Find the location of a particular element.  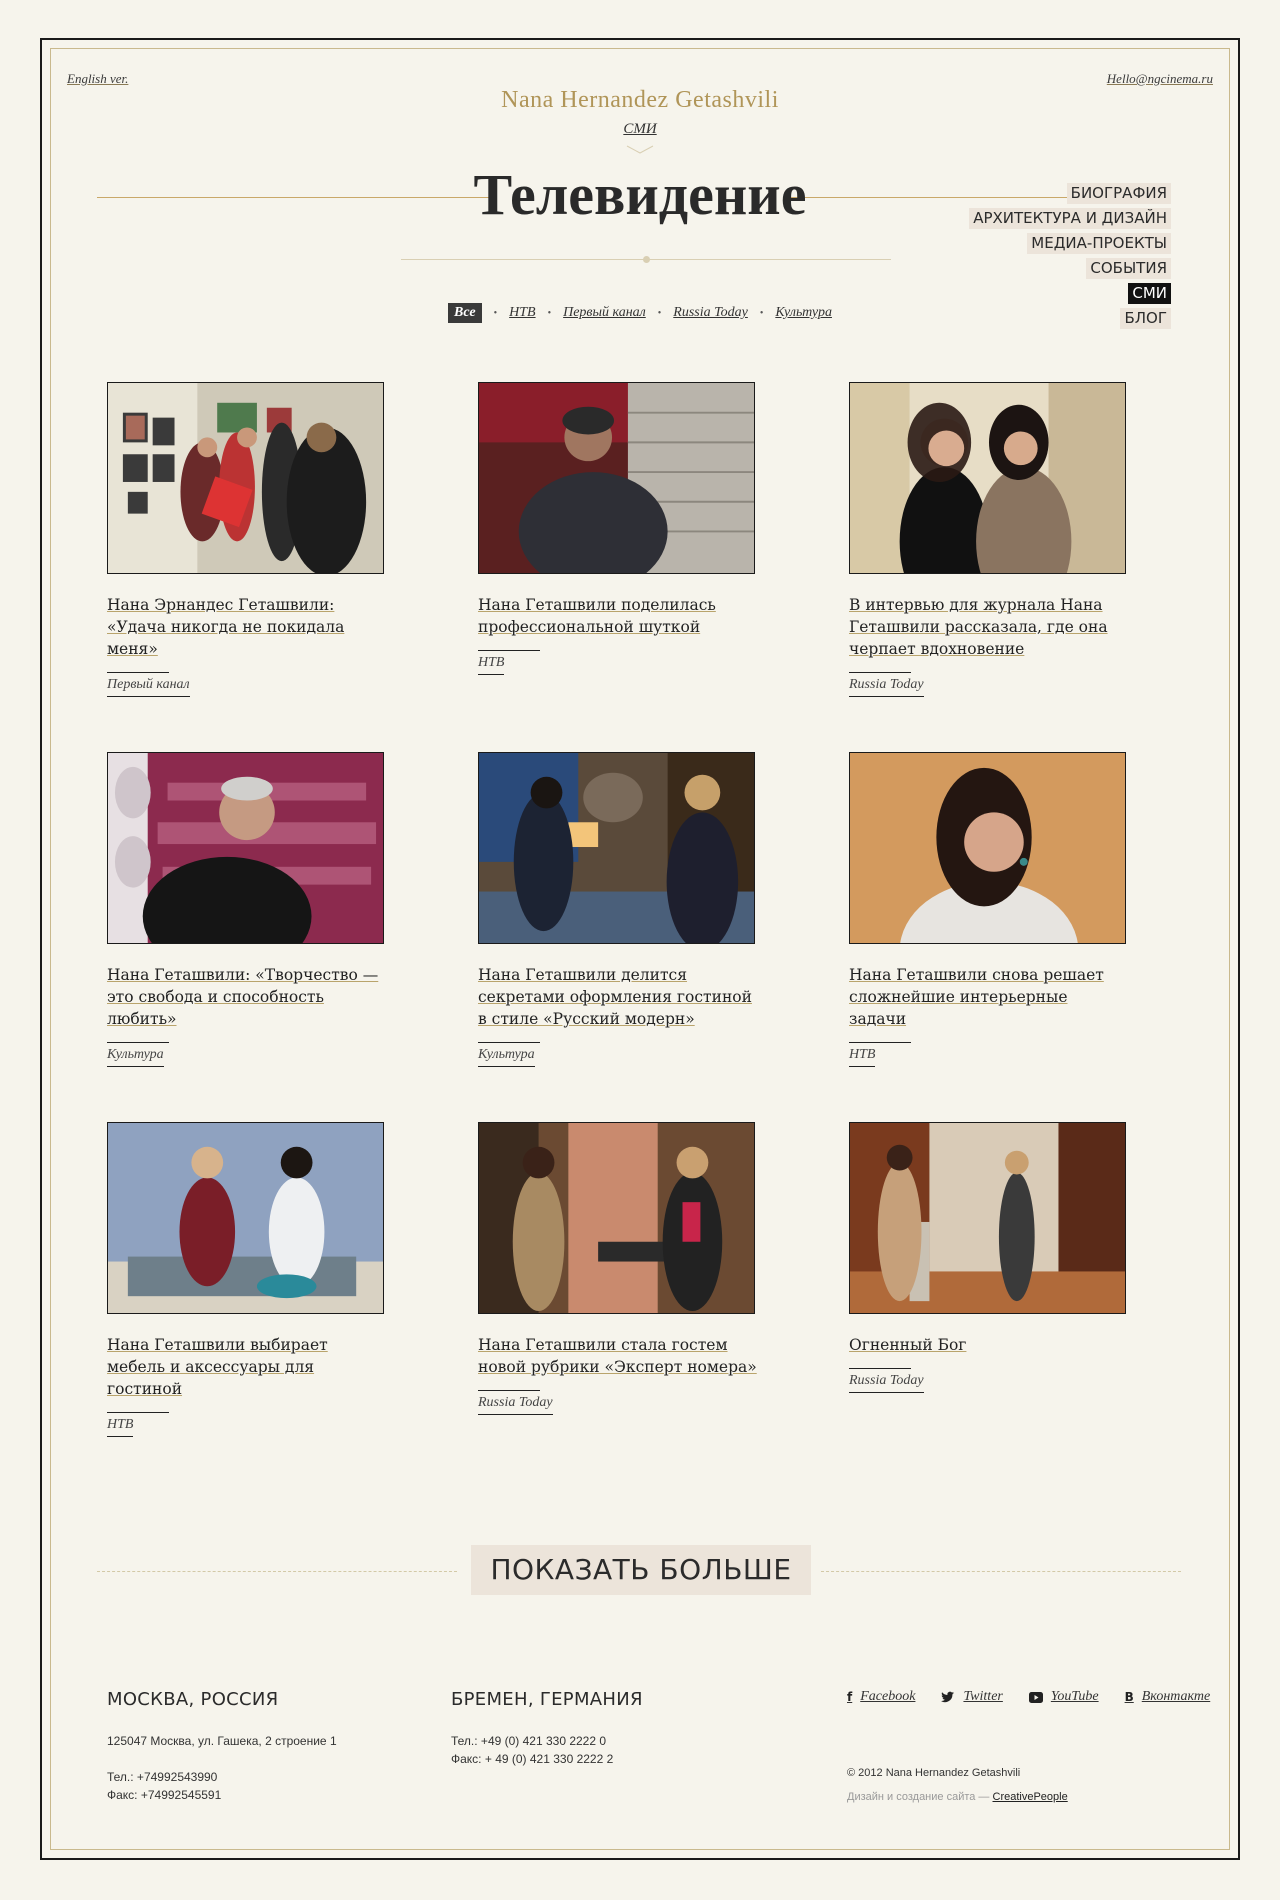

credit-link: CreativePeople is located at coordinates (1030, 1797).